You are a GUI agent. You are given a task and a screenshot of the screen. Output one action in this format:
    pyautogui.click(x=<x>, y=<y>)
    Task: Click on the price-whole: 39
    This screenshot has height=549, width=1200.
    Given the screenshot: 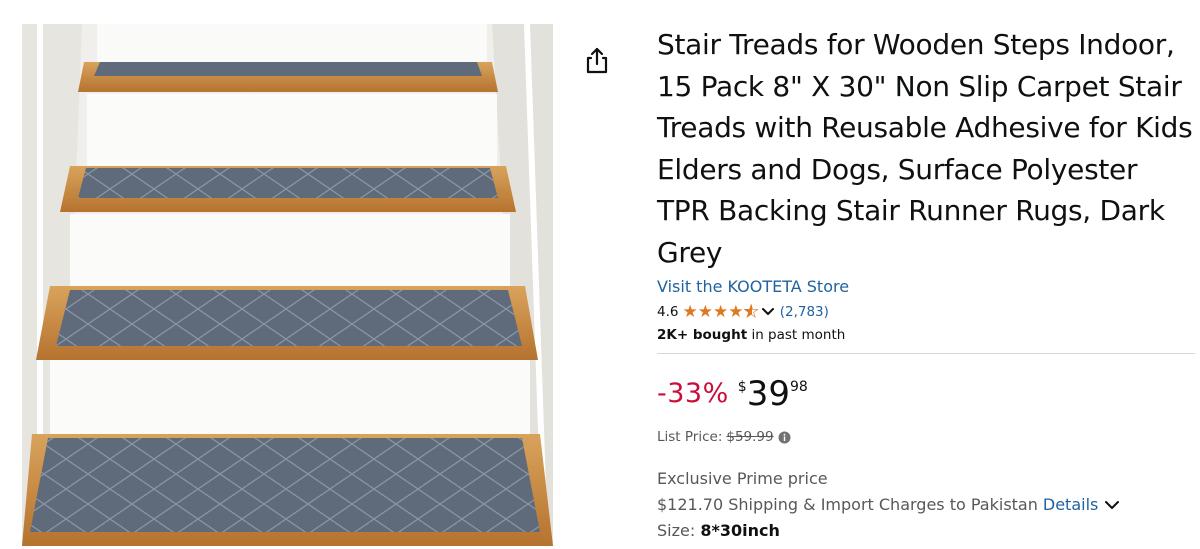 What is the action you would take?
    pyautogui.click(x=768, y=394)
    